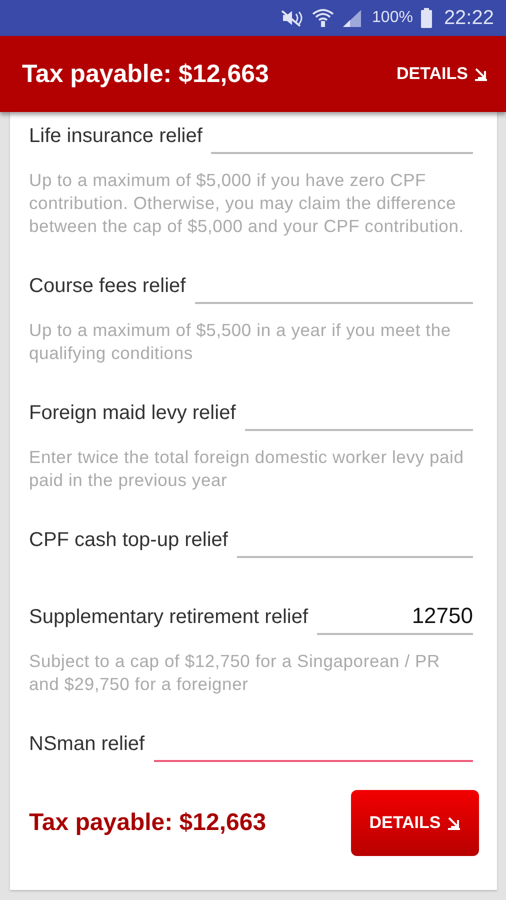  Describe the element at coordinates (392, 18) in the screenshot. I see `battery-percentage: 100%` at that location.